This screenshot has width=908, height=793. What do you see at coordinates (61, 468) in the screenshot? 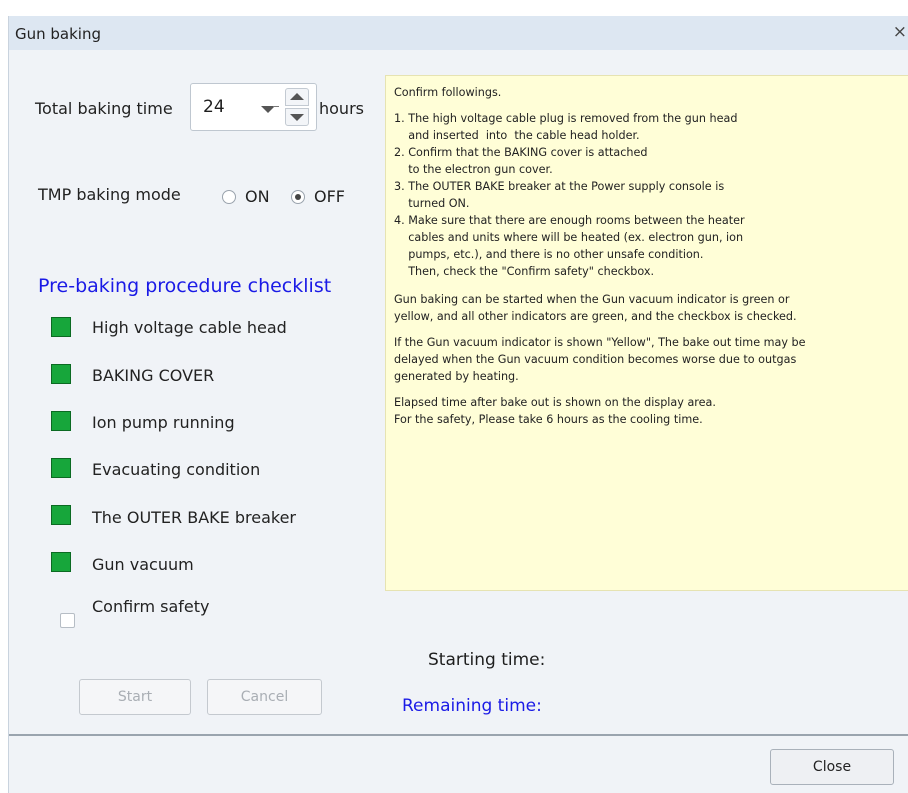
I see `status-indicator-evacuating` at bounding box center [61, 468].